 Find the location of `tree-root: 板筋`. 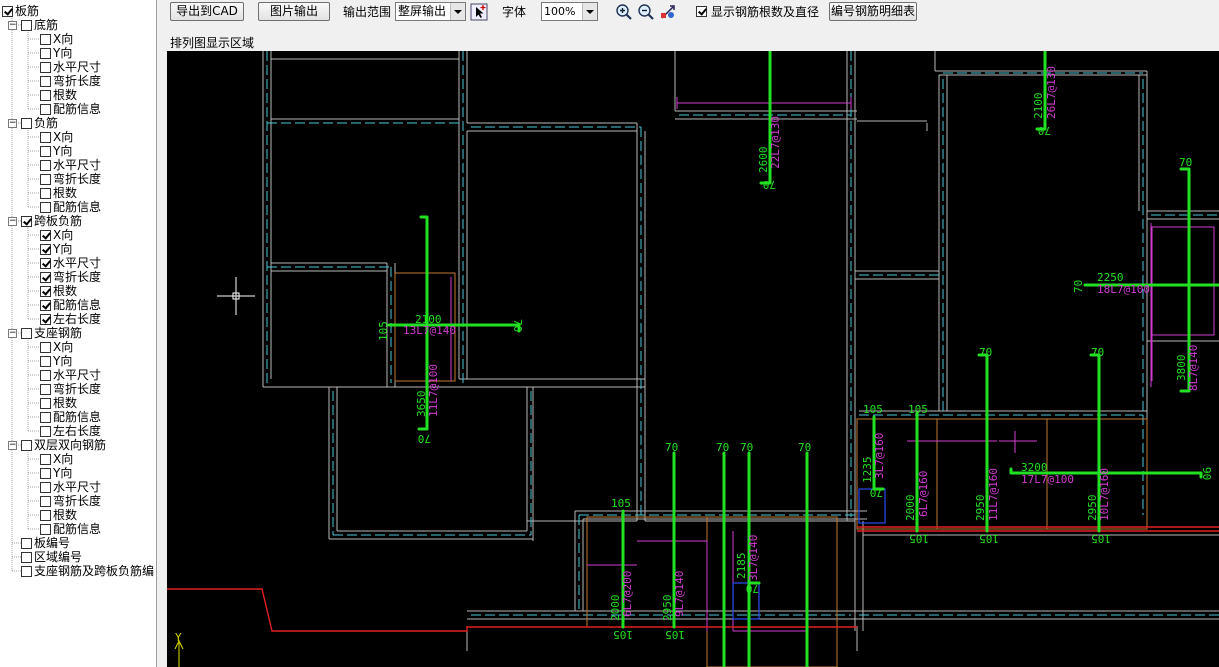

tree-root: 板筋 is located at coordinates (20, 11).